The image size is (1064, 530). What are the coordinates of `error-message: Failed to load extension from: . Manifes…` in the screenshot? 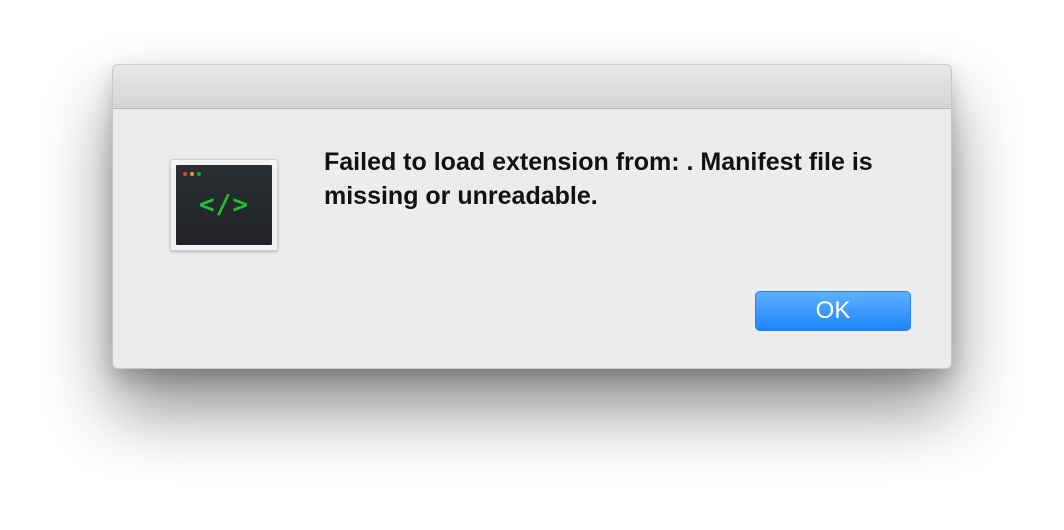 It's located at (598, 179).